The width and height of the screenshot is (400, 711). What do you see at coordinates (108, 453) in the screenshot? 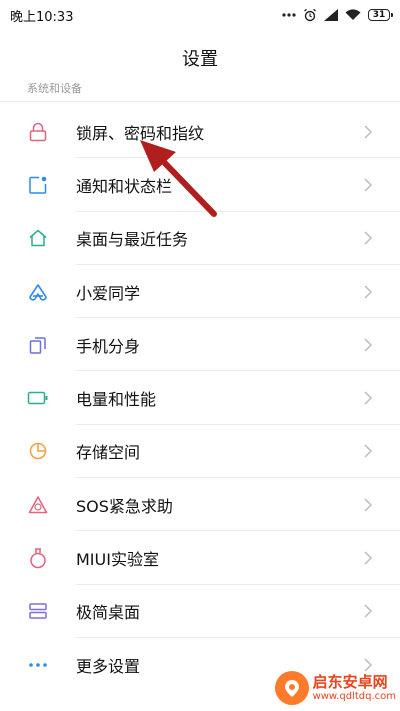
I see `settings-item-label: 存储空间` at bounding box center [108, 453].